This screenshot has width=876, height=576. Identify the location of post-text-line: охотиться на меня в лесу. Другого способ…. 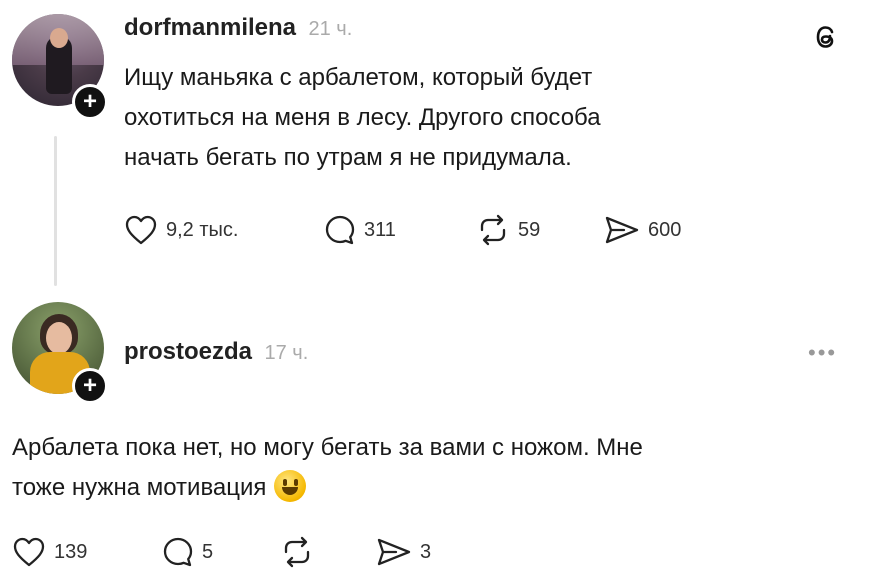
(362, 117).